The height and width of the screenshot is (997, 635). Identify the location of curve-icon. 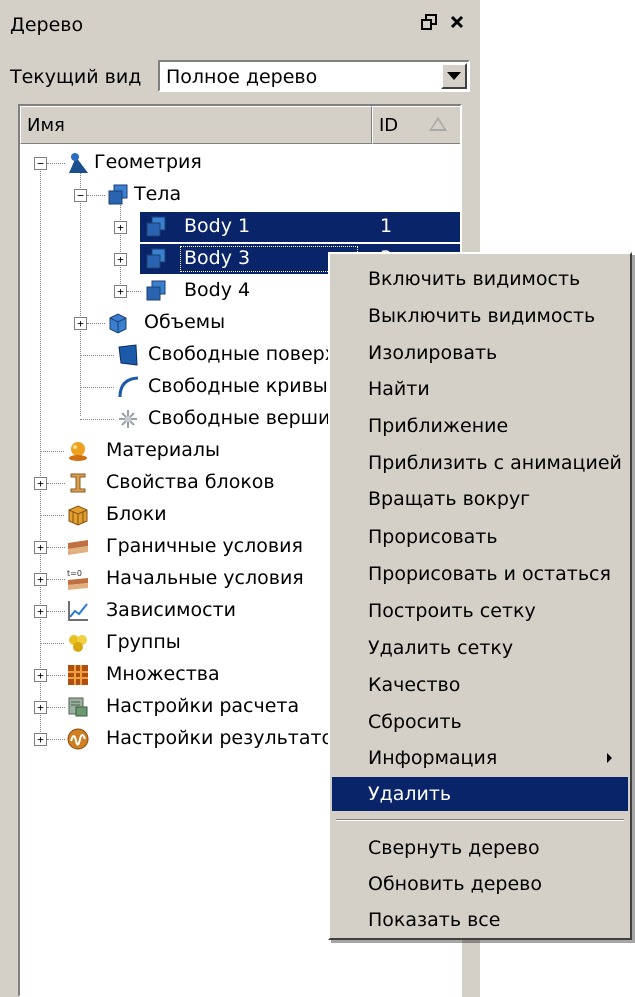
(128, 387).